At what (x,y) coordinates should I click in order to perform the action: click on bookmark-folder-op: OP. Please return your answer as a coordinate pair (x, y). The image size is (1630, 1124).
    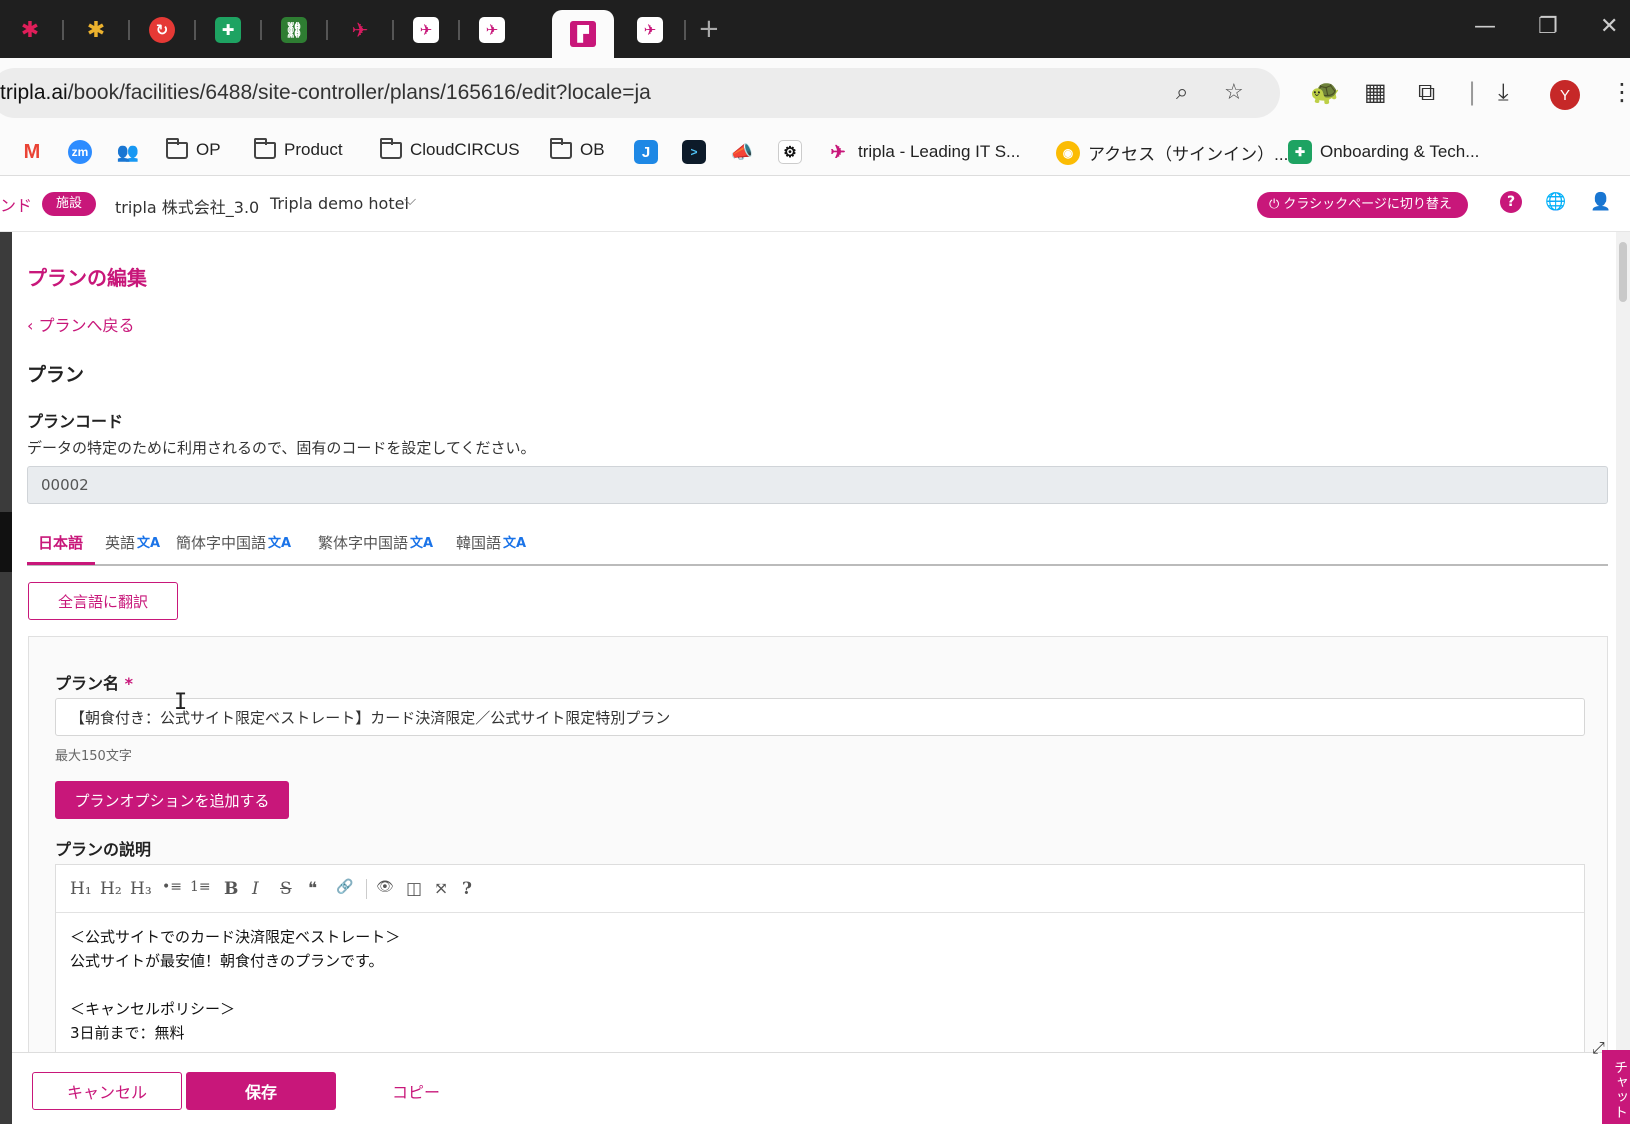
    Looking at the image, I should click on (193, 148).